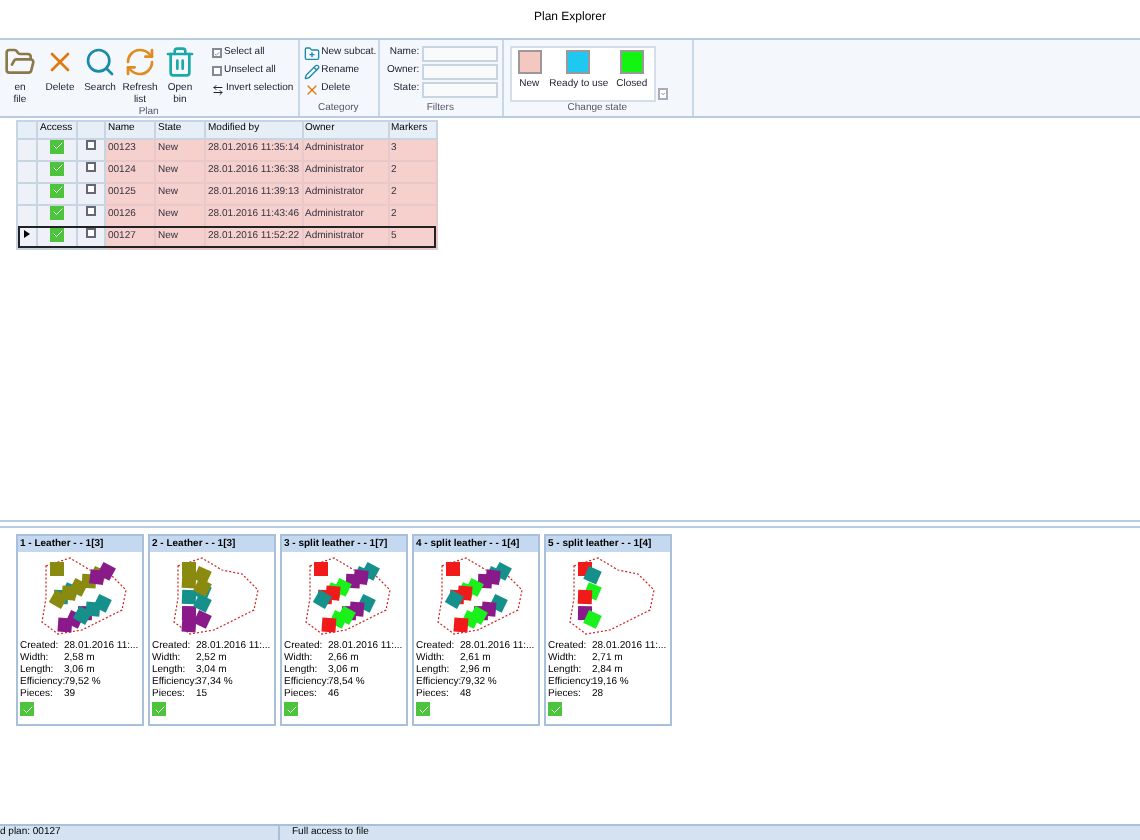  I want to click on swap-icon, so click(218, 89).